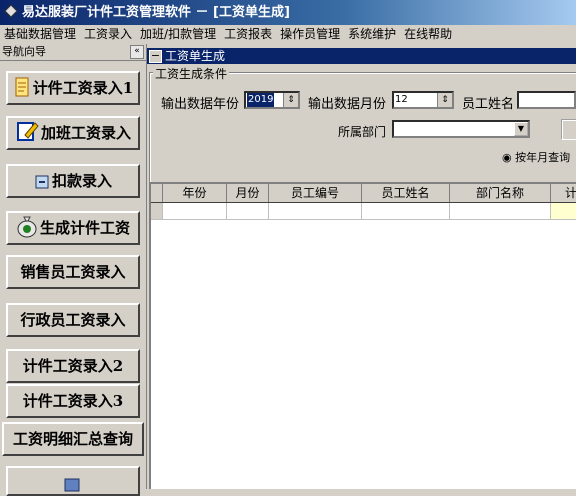  Describe the element at coordinates (156, 12) in the screenshot. I see `window-title: 易达服装厂计件工资管理软件 － [工资单生成]` at that location.